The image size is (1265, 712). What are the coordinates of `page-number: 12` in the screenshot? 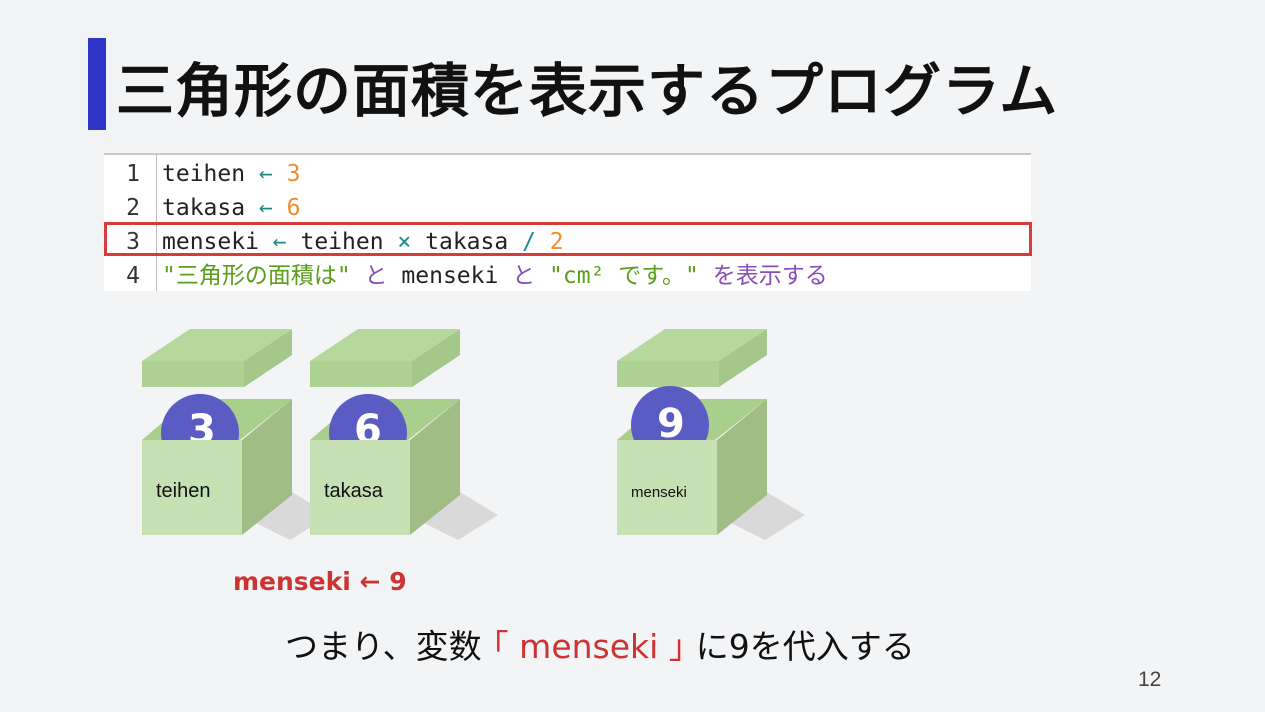 It's located at (1150, 679).